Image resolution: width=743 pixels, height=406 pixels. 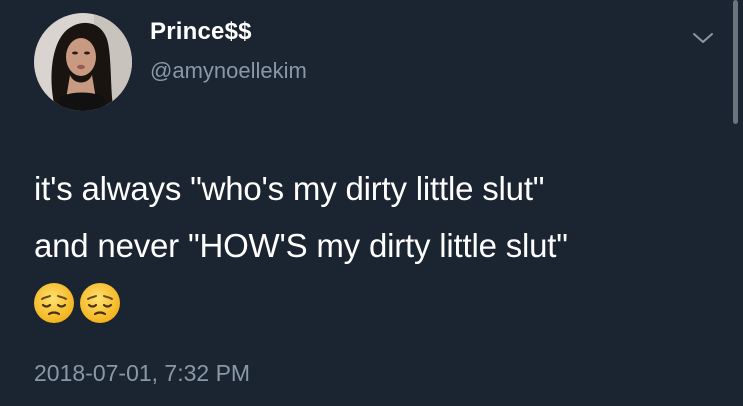 I want to click on tweet-text-line: and never "HOW'S my dirty little slut", so click(x=301, y=245).